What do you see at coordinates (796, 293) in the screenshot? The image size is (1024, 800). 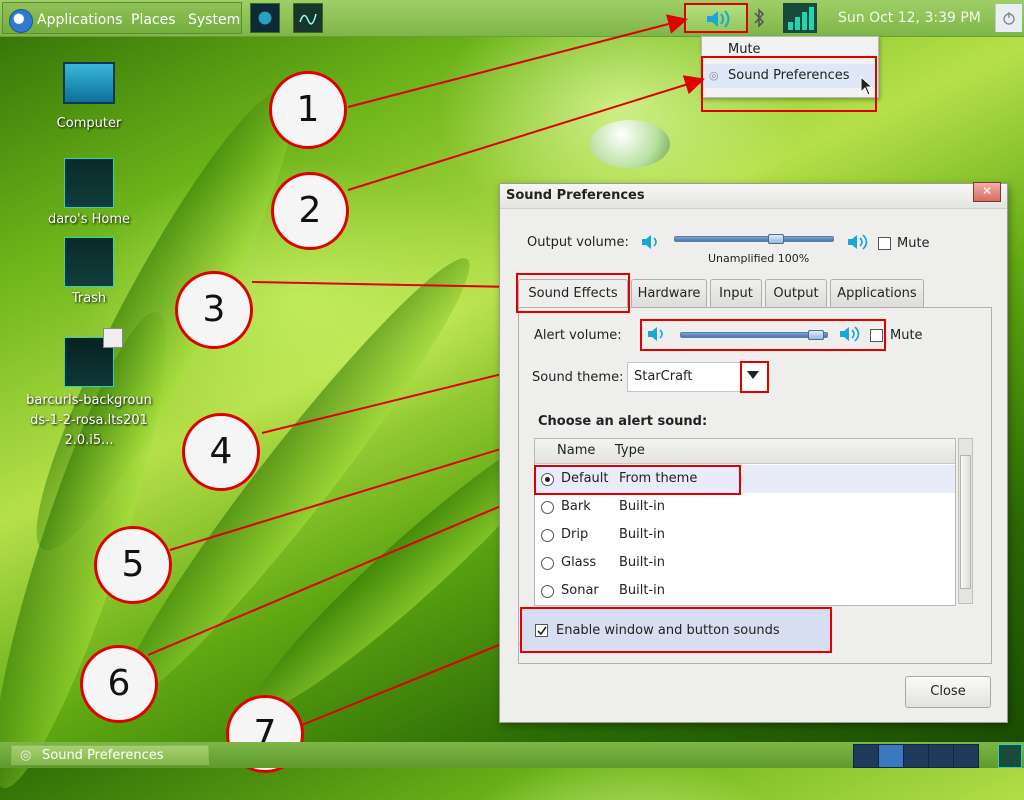 I see `tab-output: Output` at bounding box center [796, 293].